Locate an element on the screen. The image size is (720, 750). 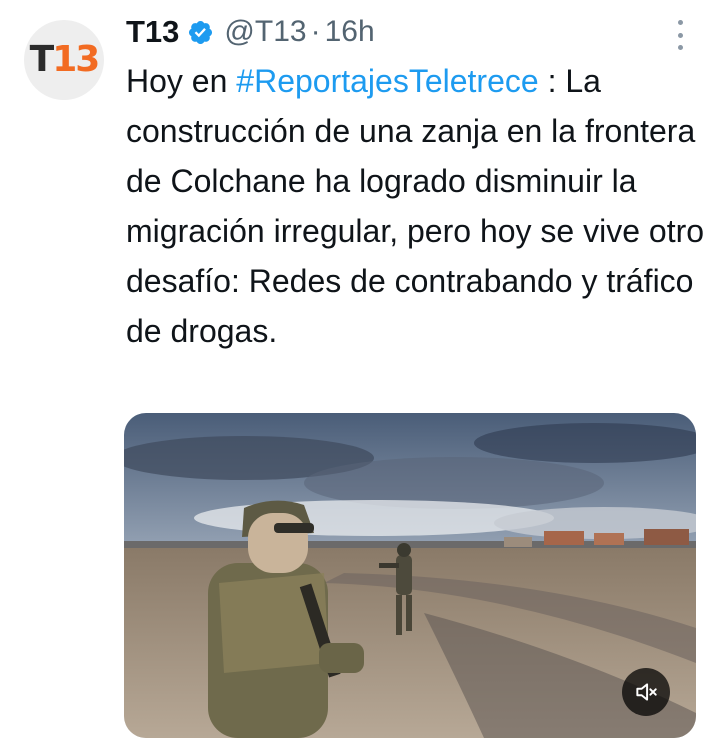
mute-glyph is located at coordinates (646, 692).